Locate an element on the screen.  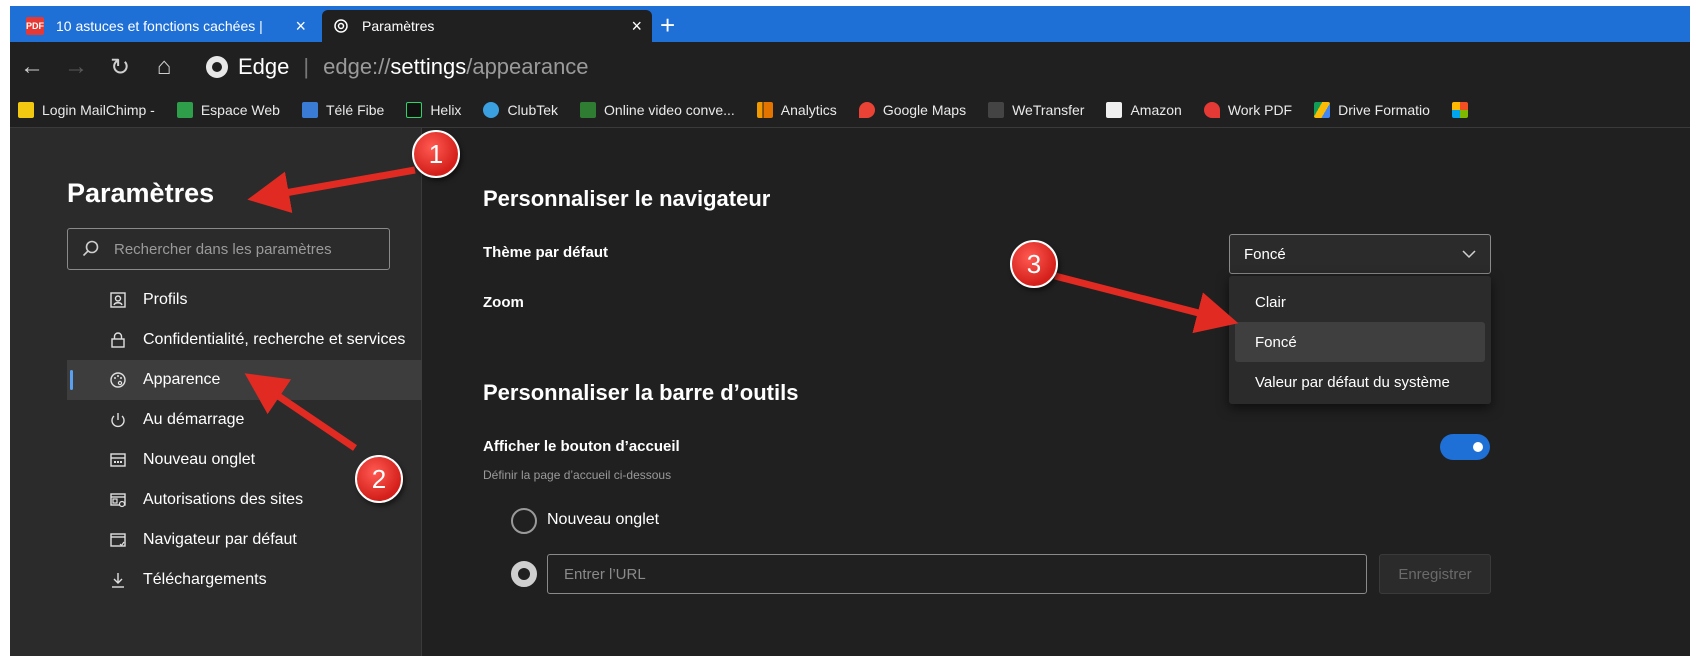
site-permissions-icon is located at coordinates (118, 500).